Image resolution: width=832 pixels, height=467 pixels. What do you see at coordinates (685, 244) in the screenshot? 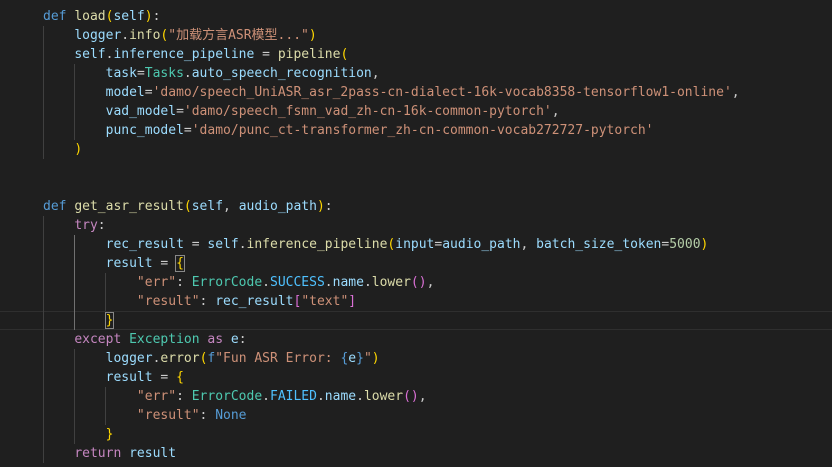
I see `code-token: 5000` at bounding box center [685, 244].